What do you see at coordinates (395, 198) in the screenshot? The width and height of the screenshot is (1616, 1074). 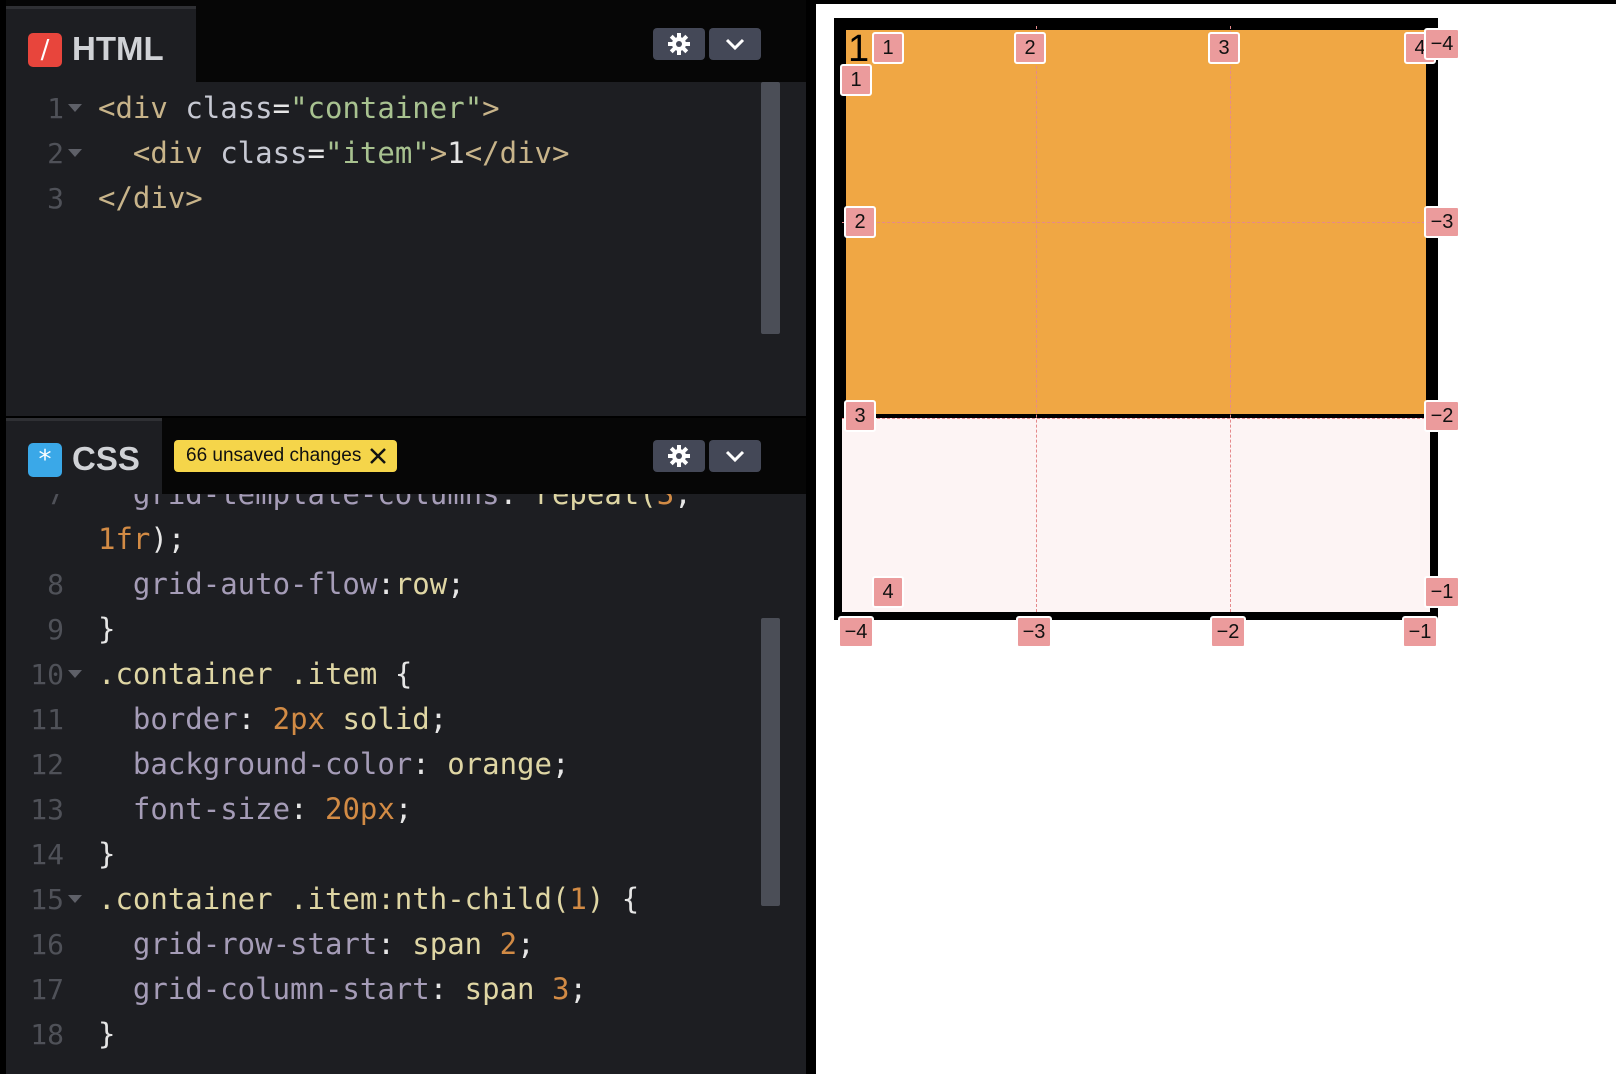 I see `code-line: 3 </div>` at bounding box center [395, 198].